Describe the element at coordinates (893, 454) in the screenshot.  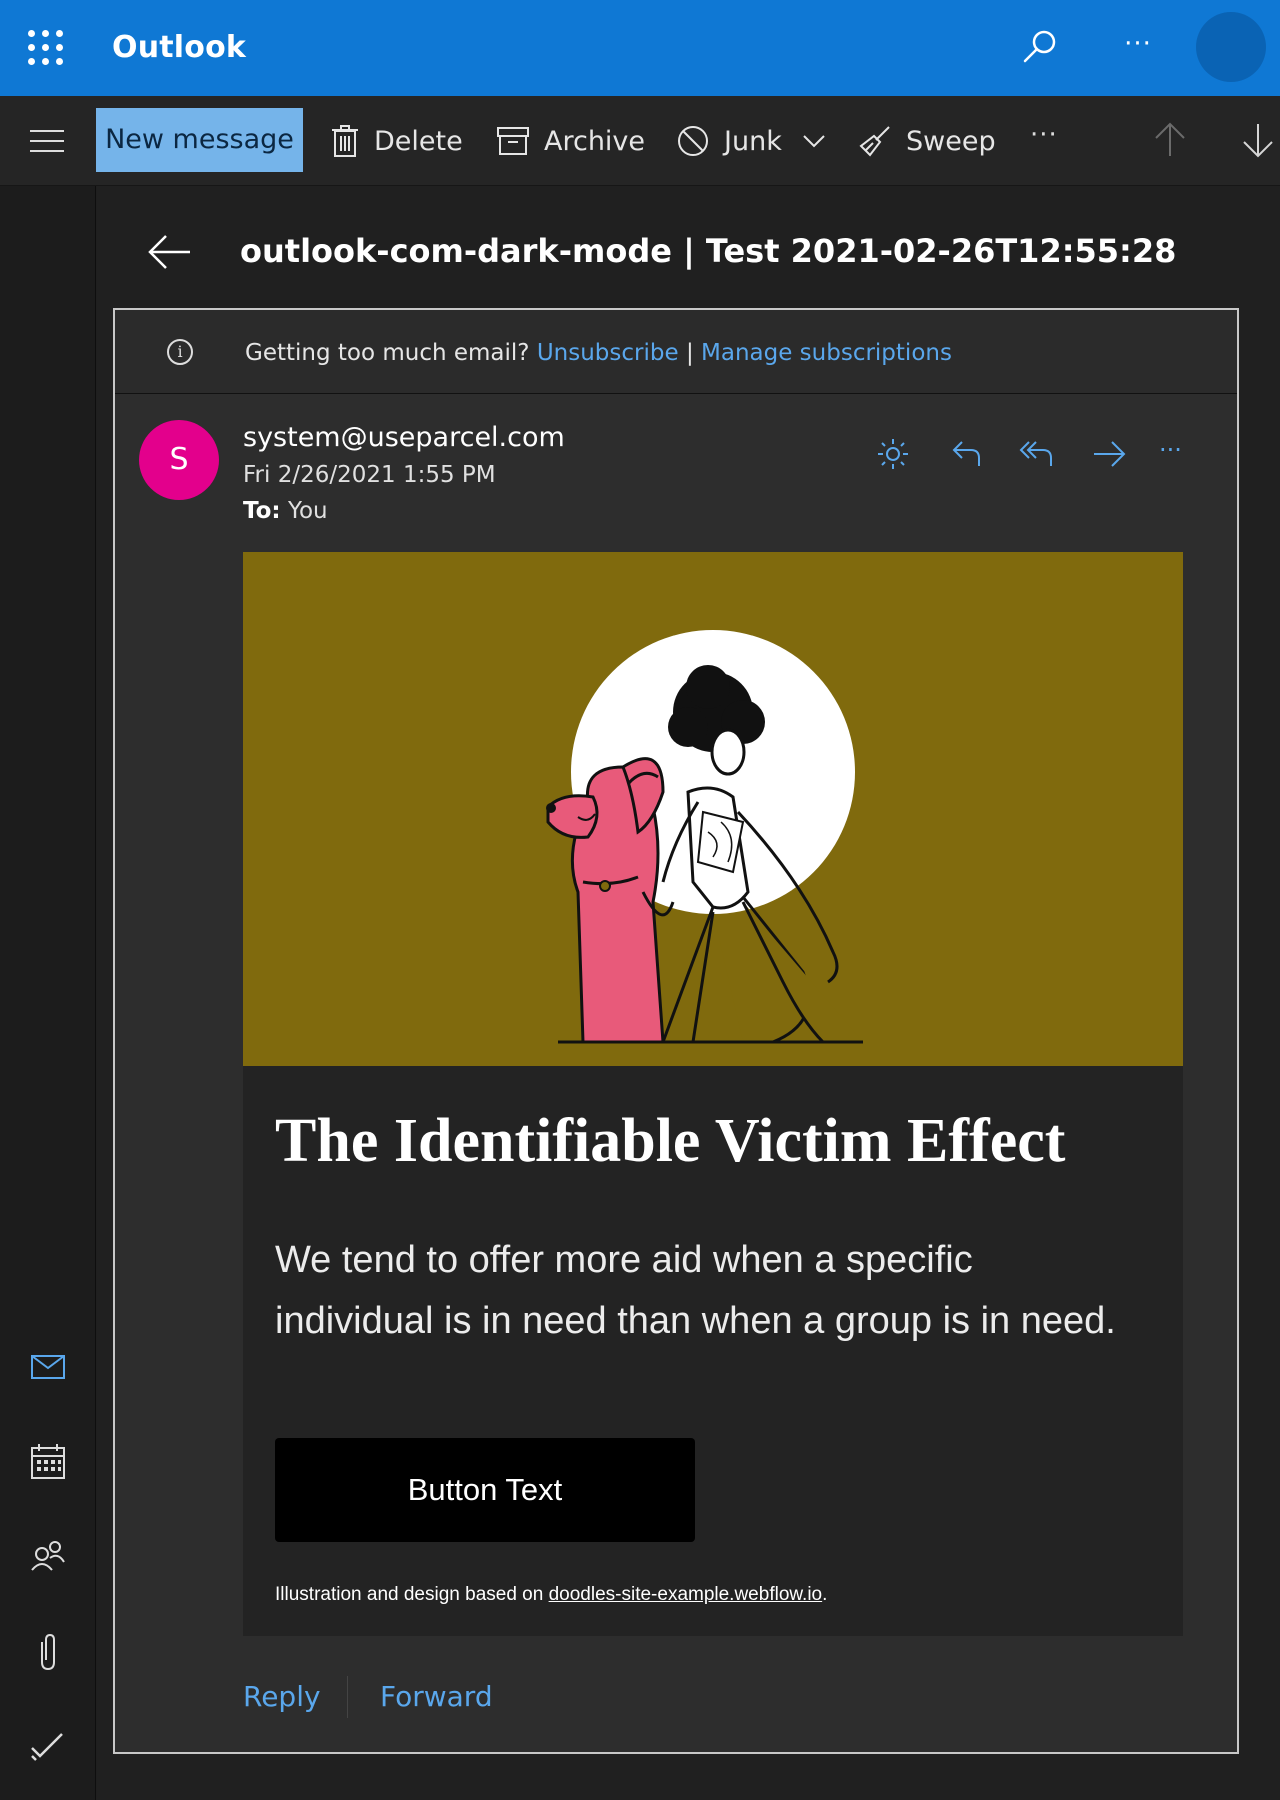
I see `sun-icon` at that location.